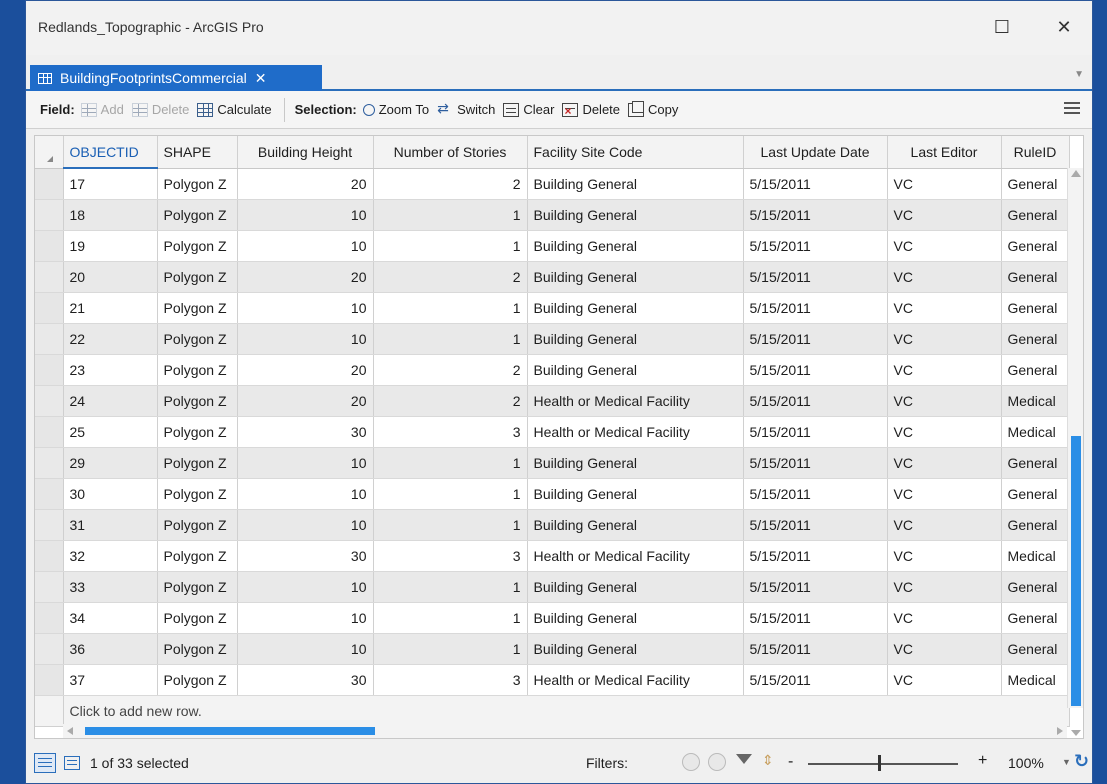 The image size is (1107, 784). I want to click on zoom-out-button: -, so click(790, 762).